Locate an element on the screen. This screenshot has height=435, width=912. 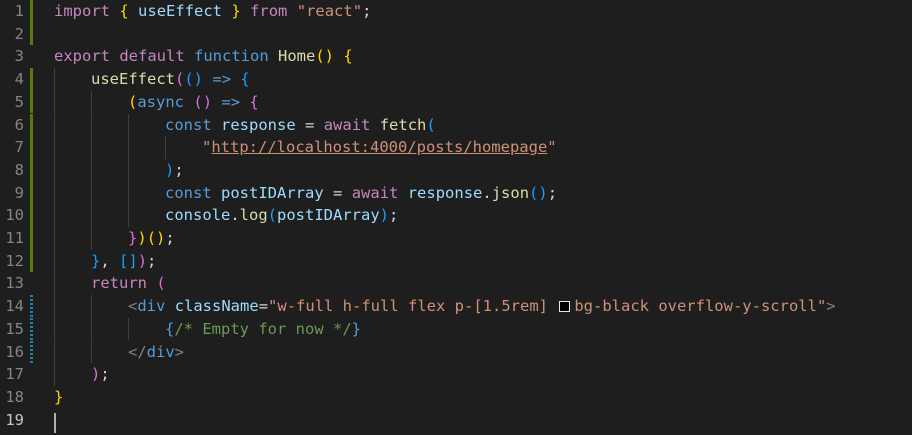
string: bg-black overflow-y-scroll" is located at coordinates (700, 306).